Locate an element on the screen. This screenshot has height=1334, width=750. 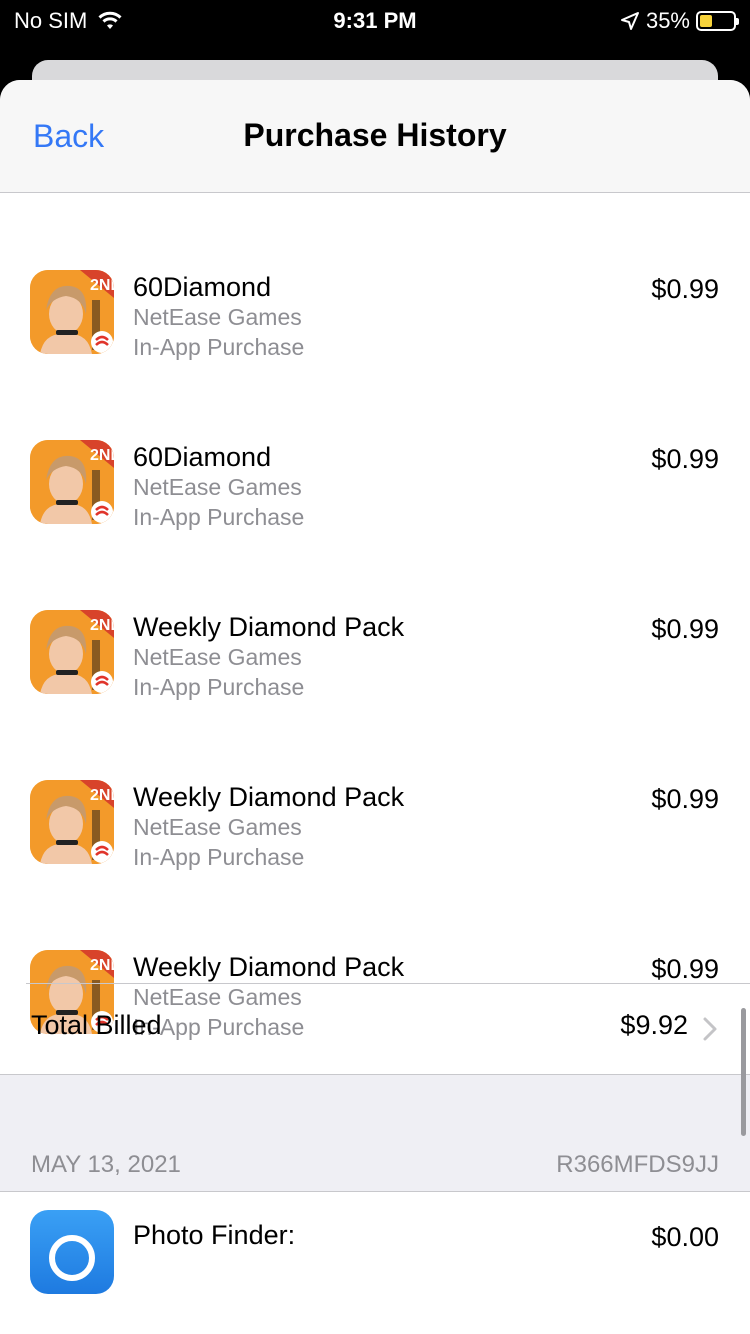
photo-finder-app-icon is located at coordinates (72, 1252).